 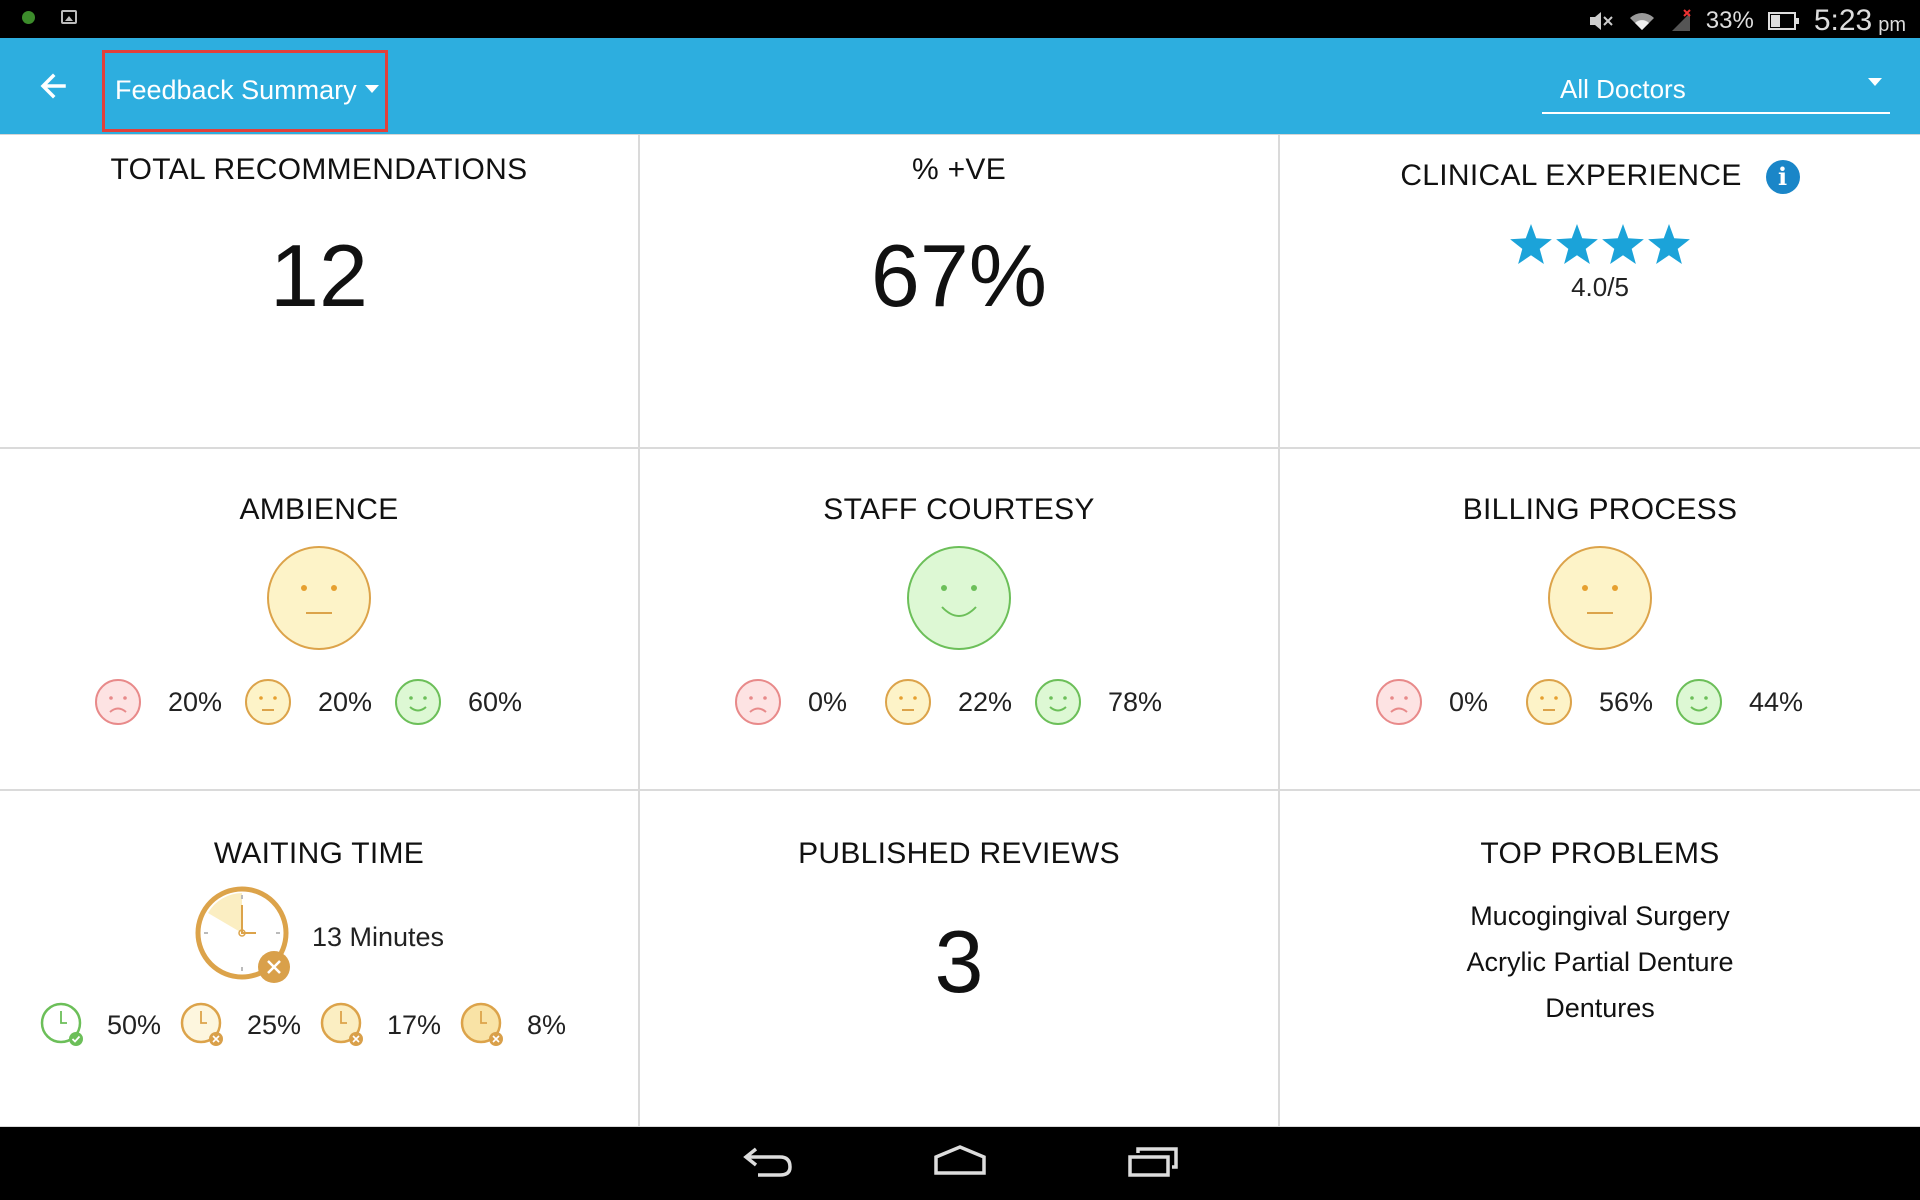 What do you see at coordinates (985, 701) in the screenshot?
I see `neutral-percent: 22%` at bounding box center [985, 701].